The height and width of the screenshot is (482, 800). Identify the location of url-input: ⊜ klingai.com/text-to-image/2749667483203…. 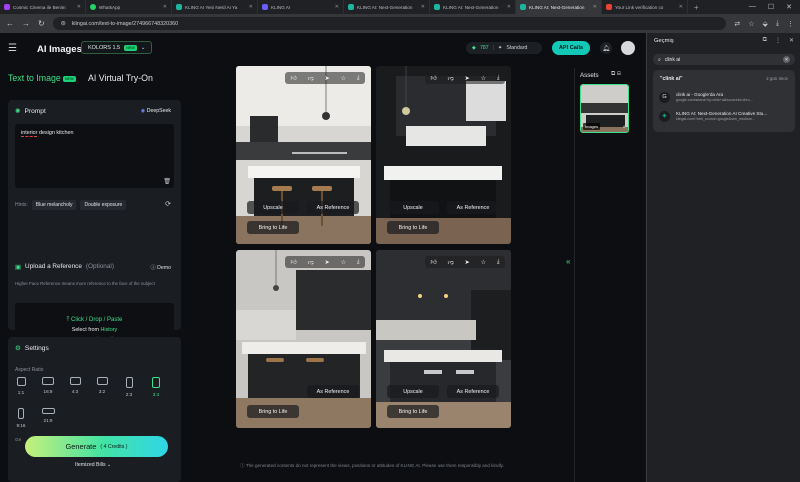
(389, 23).